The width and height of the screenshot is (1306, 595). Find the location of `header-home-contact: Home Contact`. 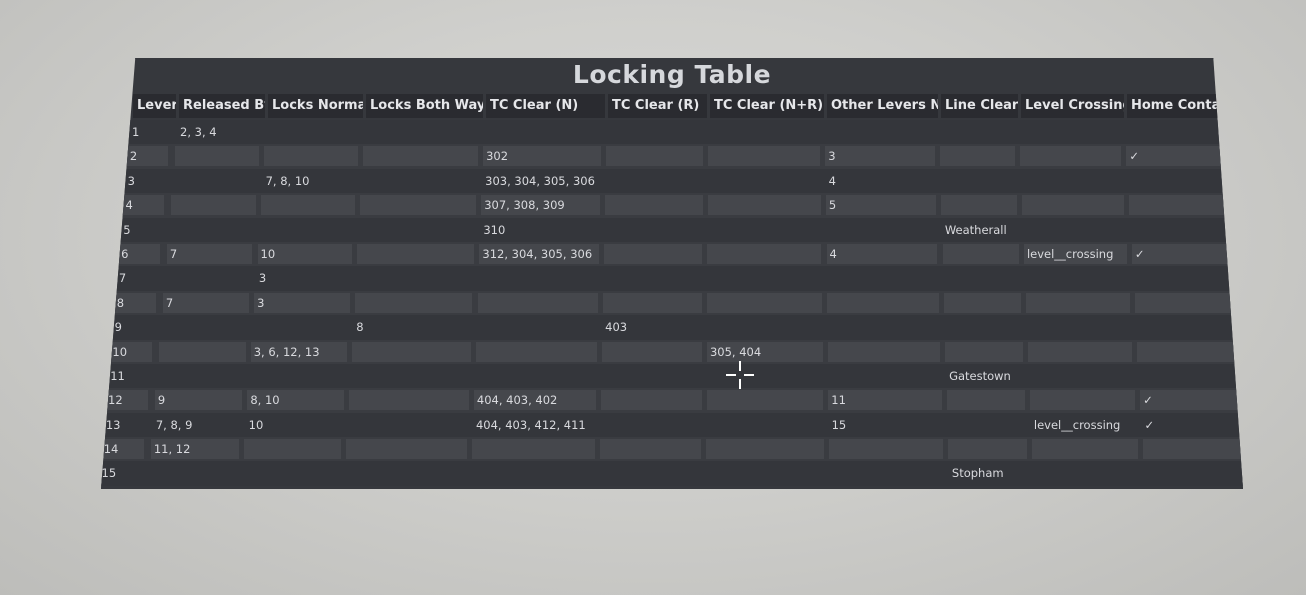

header-home-contact: Home Contact is located at coordinates (1175, 106).